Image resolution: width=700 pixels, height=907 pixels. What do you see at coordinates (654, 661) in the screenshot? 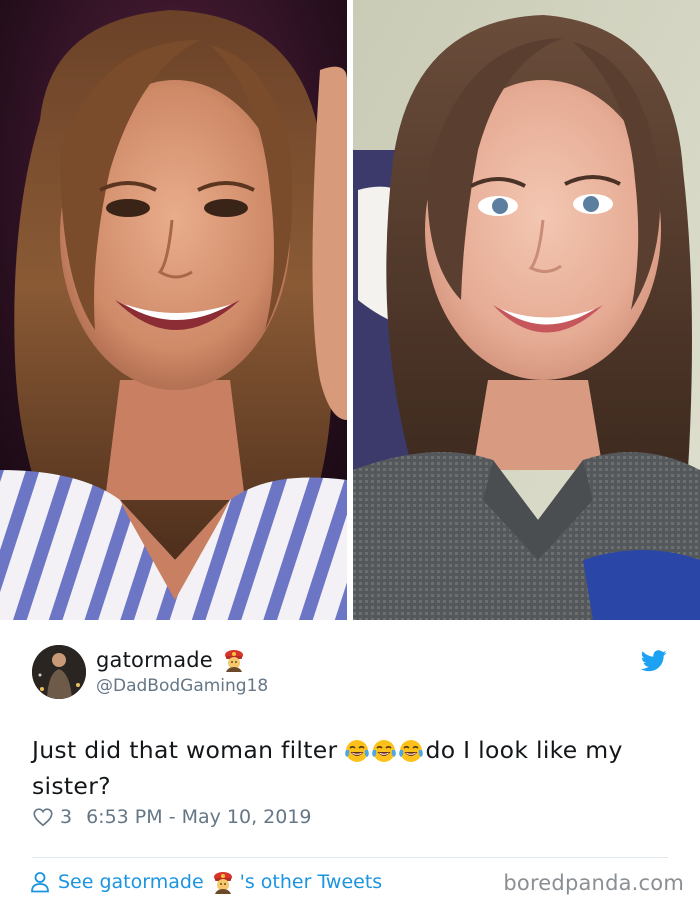
I see `twitter-bird-icon` at bounding box center [654, 661].